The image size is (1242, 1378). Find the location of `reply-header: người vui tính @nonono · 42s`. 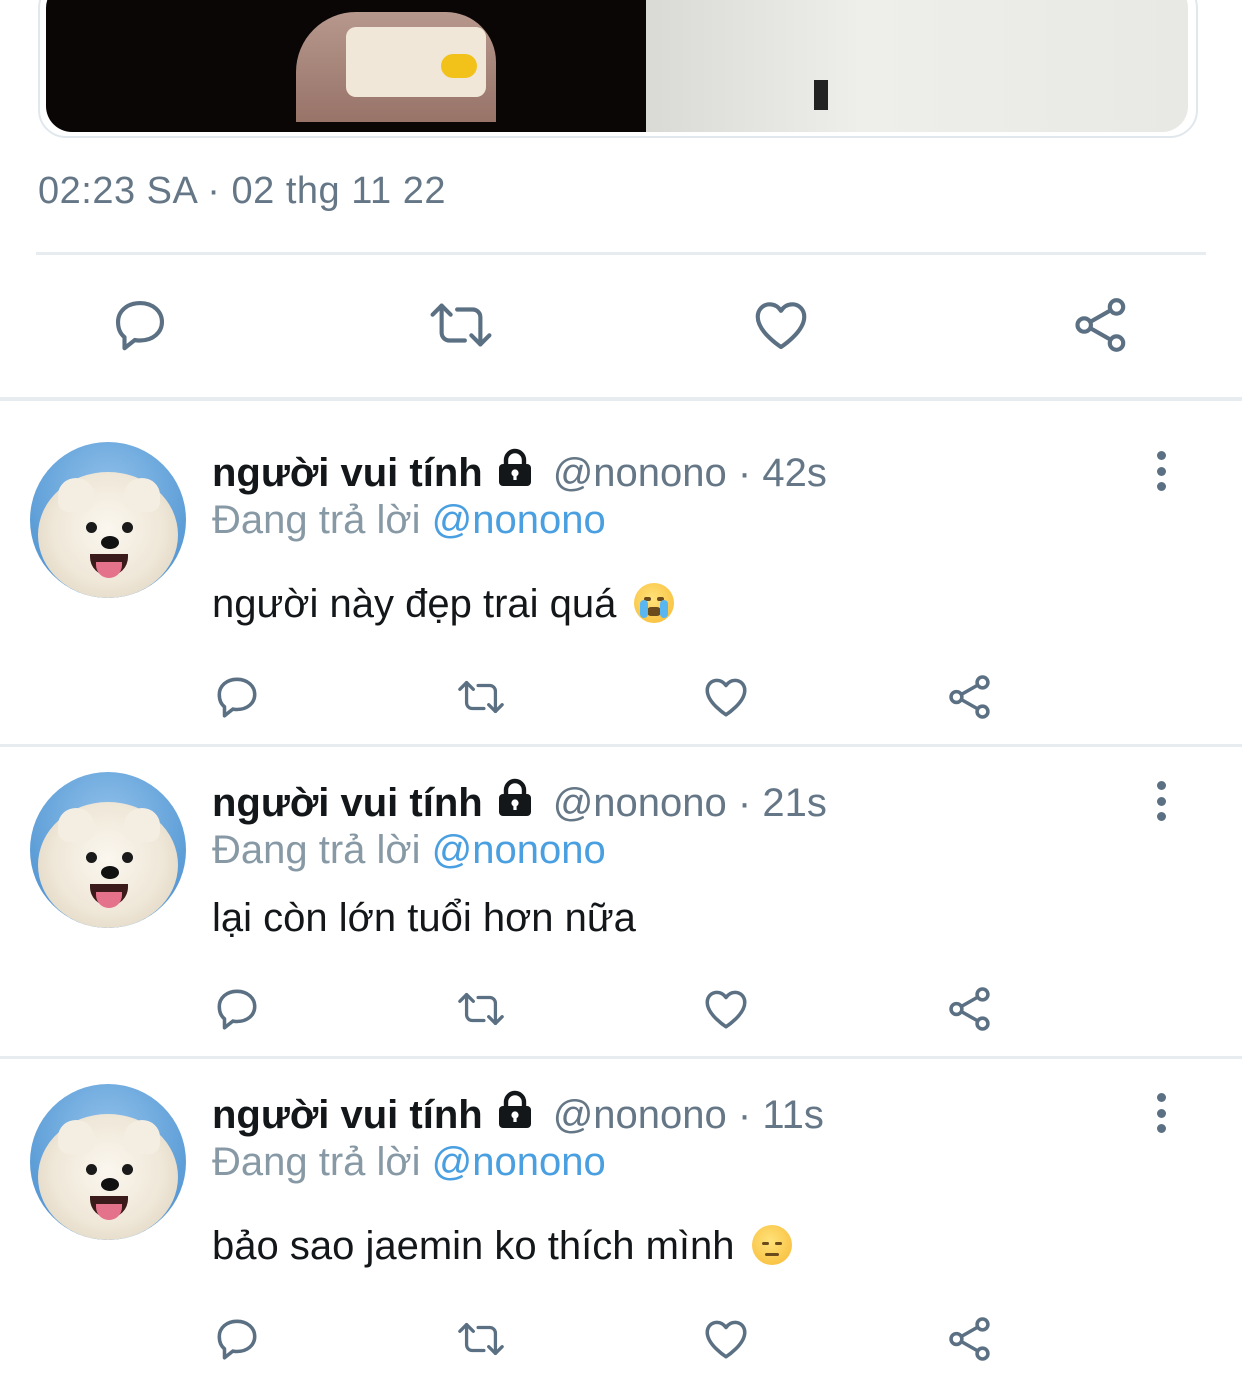

reply-header: người vui tính @nonono · 42s is located at coordinates (519, 473).